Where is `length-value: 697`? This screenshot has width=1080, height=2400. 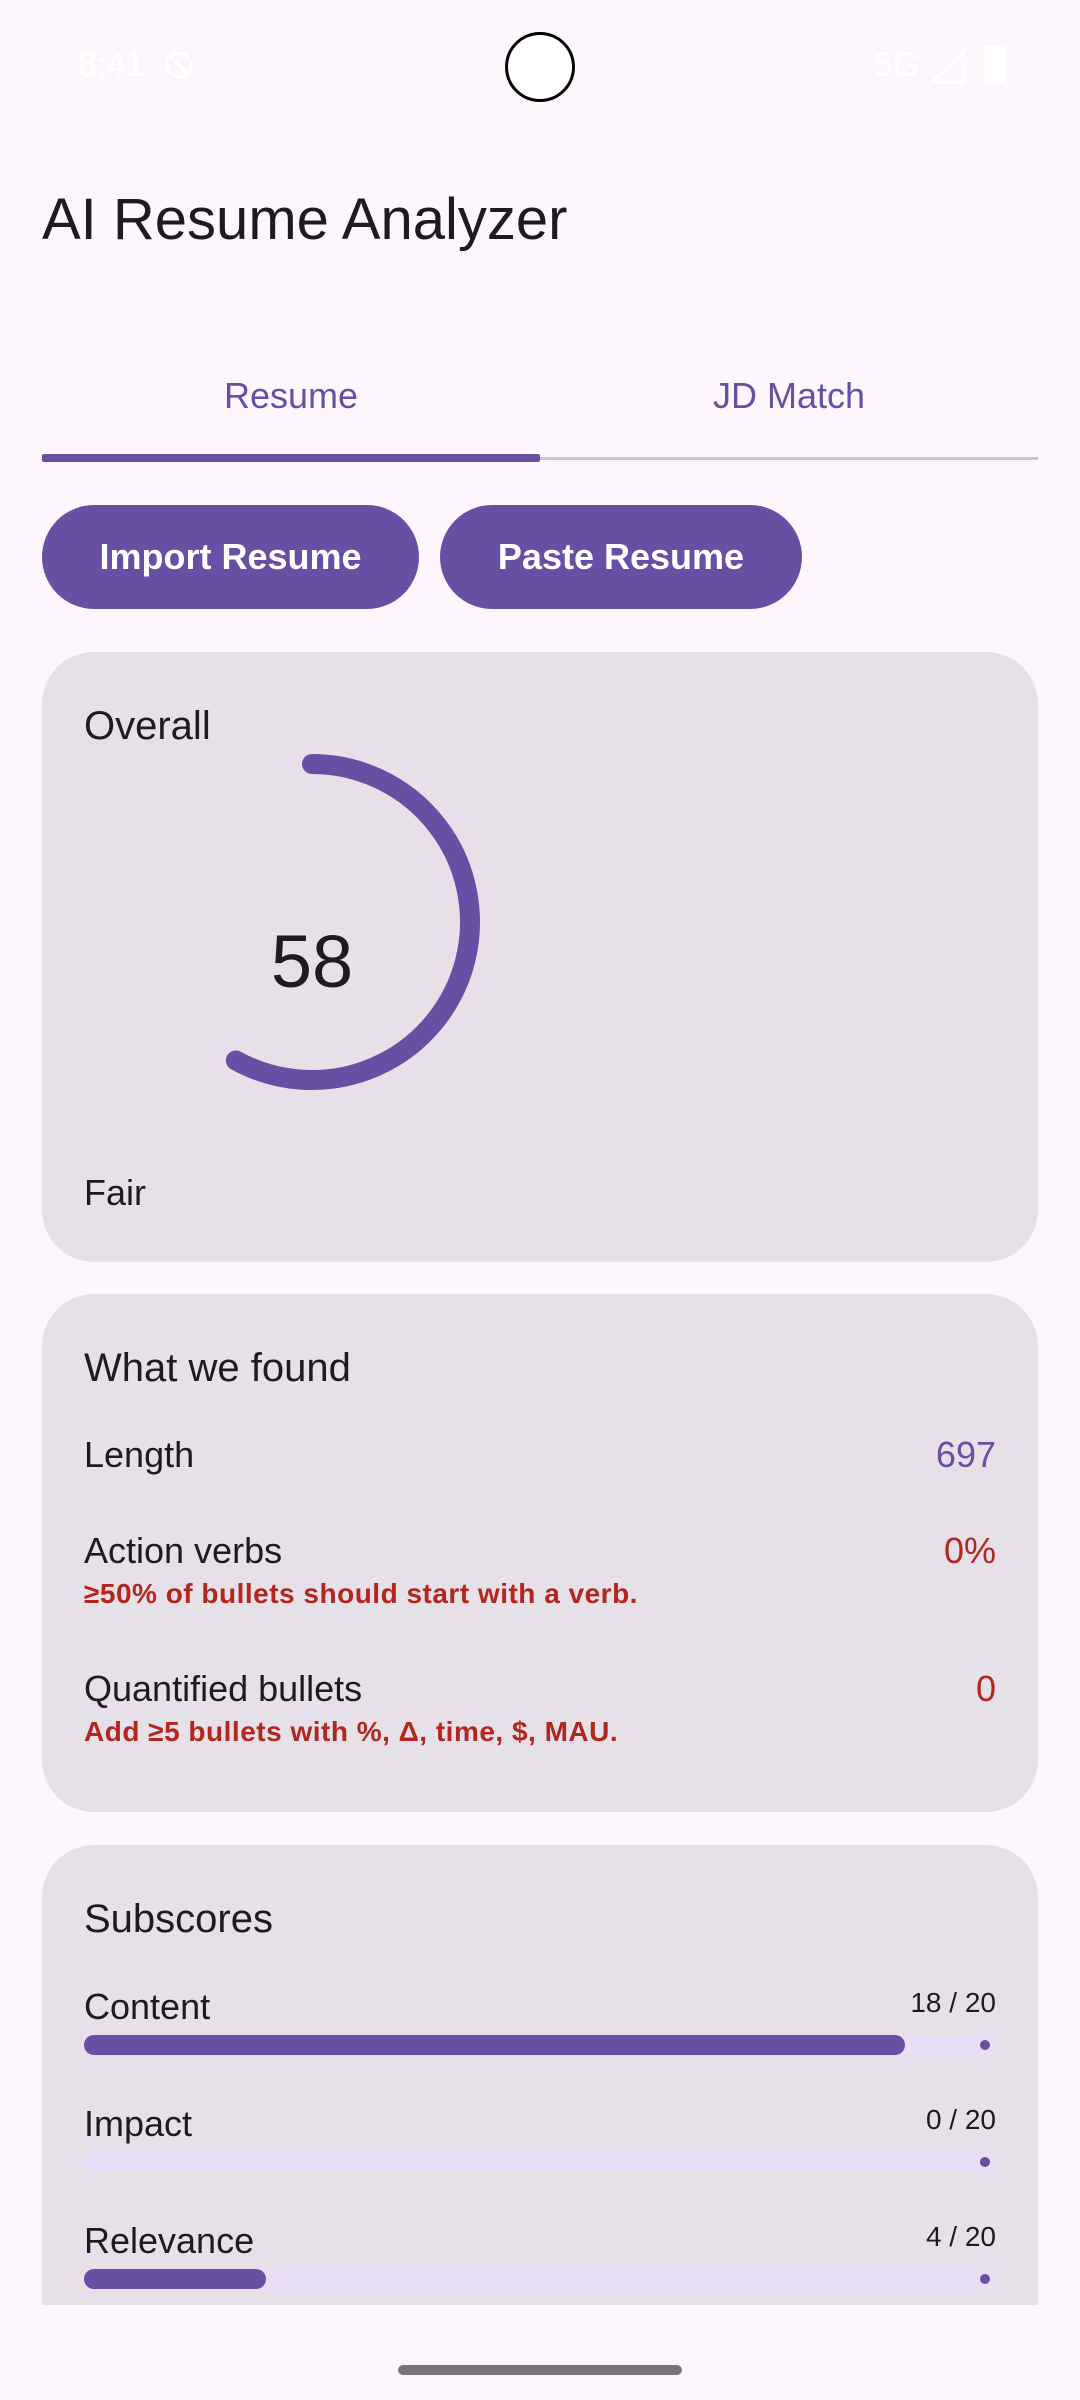 length-value: 697 is located at coordinates (965, 1454).